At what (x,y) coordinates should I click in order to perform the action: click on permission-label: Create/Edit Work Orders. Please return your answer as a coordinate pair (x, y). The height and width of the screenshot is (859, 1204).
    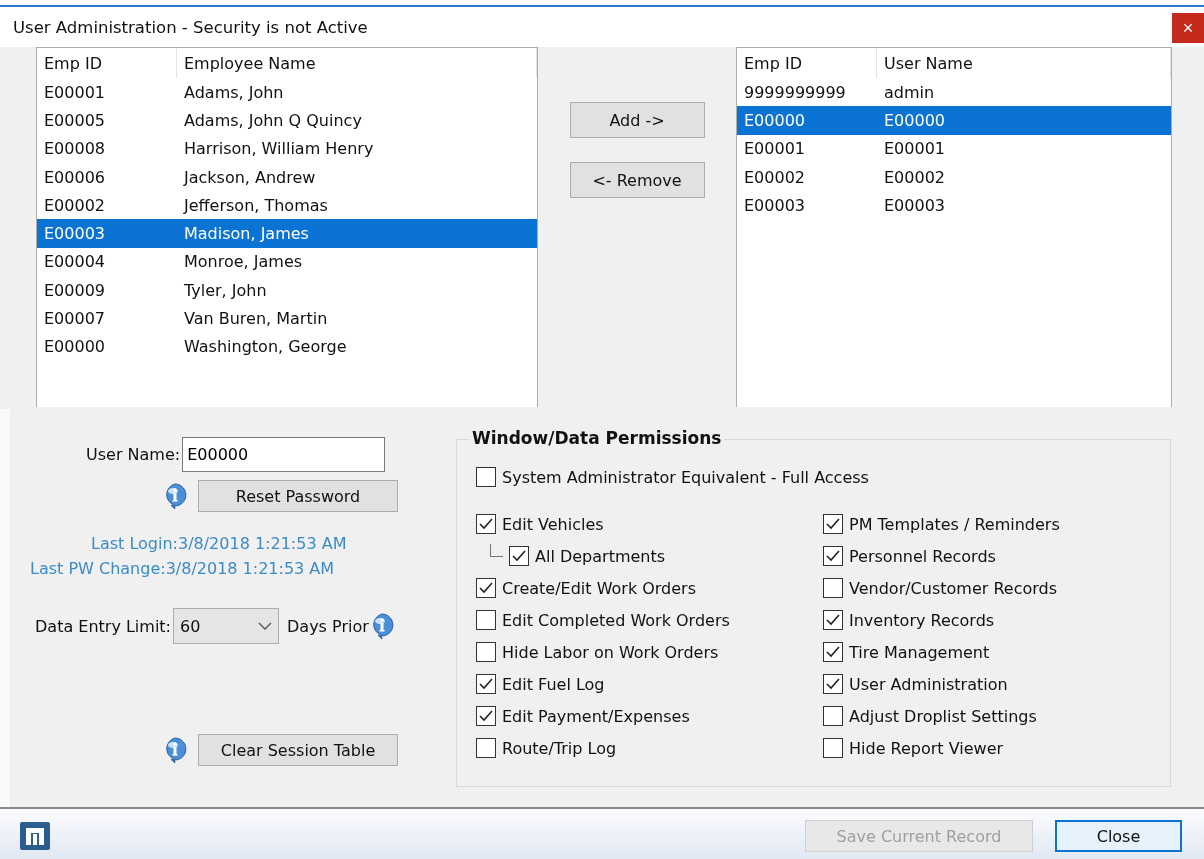
    Looking at the image, I should click on (599, 588).